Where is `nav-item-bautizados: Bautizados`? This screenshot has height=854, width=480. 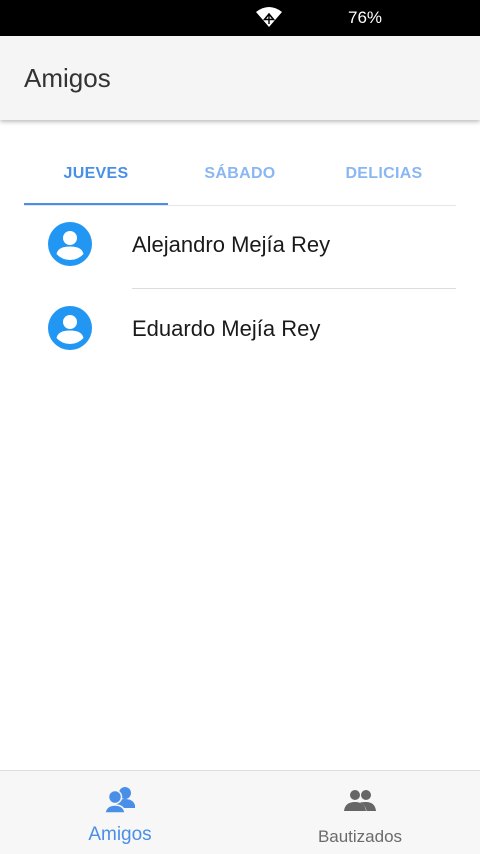
nav-item-bautizados: Bautizados is located at coordinates (360, 812).